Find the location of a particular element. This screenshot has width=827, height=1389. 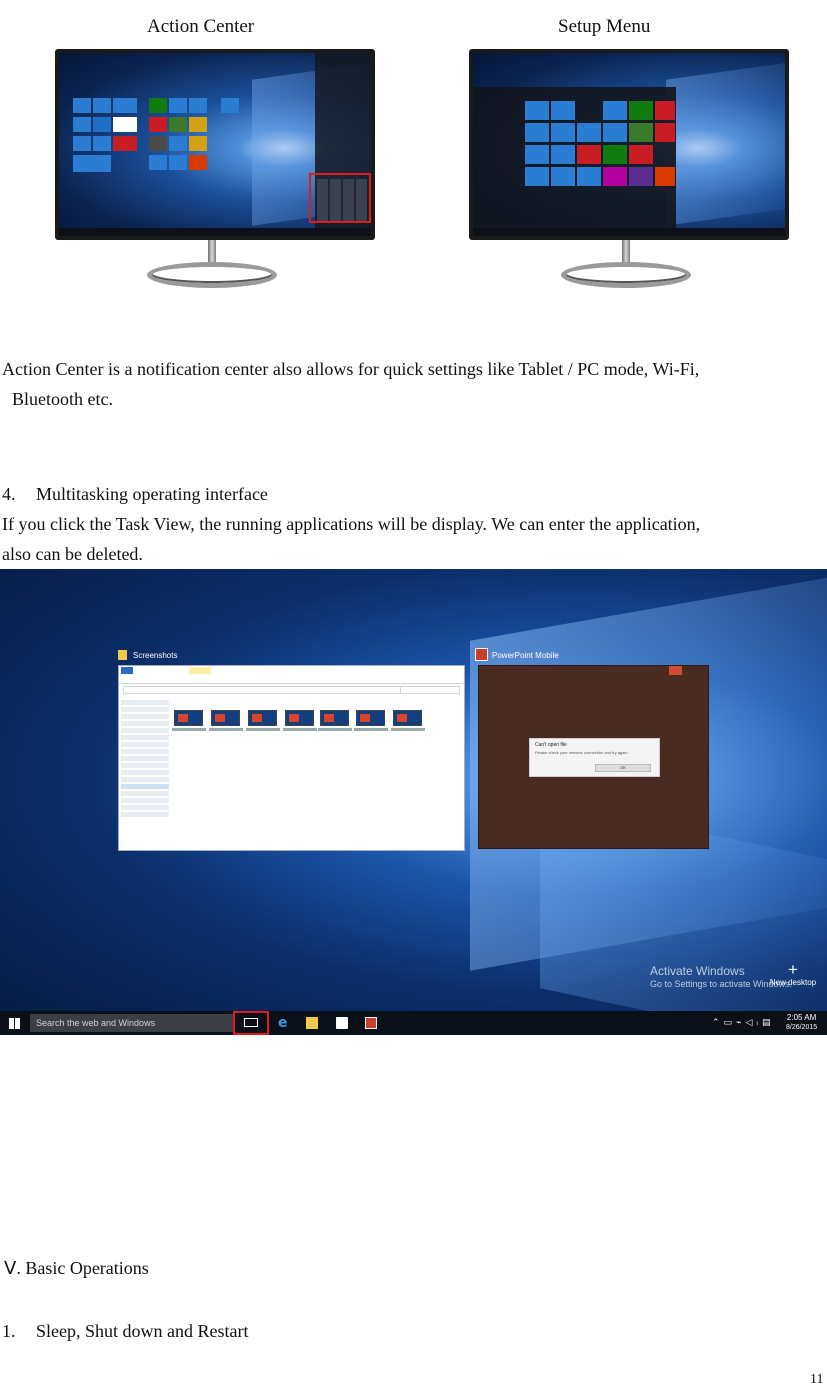

powerpoint-icon is located at coordinates (481, 654).